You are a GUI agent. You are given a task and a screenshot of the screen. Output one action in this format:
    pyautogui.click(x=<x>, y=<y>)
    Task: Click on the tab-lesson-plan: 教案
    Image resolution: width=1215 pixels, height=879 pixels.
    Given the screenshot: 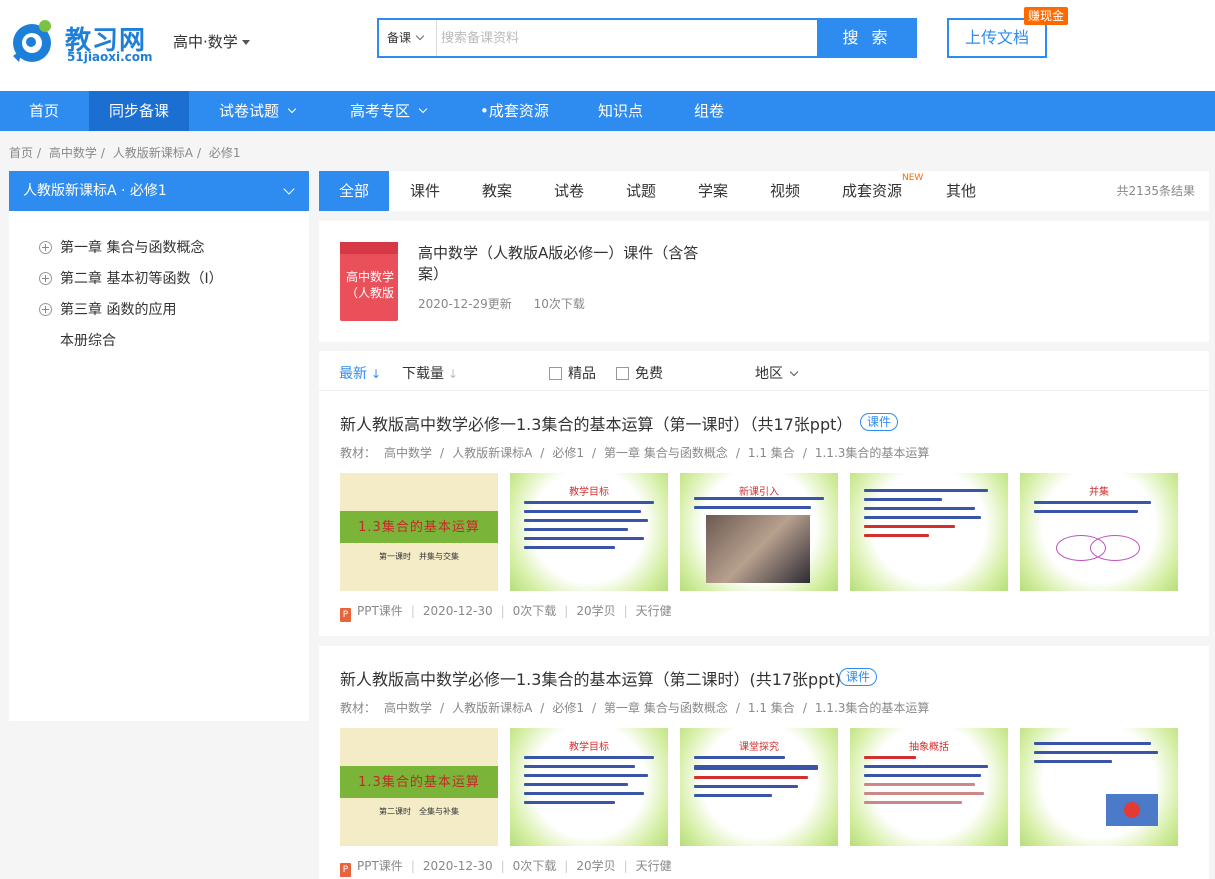 What is the action you would take?
    pyautogui.click(x=497, y=191)
    